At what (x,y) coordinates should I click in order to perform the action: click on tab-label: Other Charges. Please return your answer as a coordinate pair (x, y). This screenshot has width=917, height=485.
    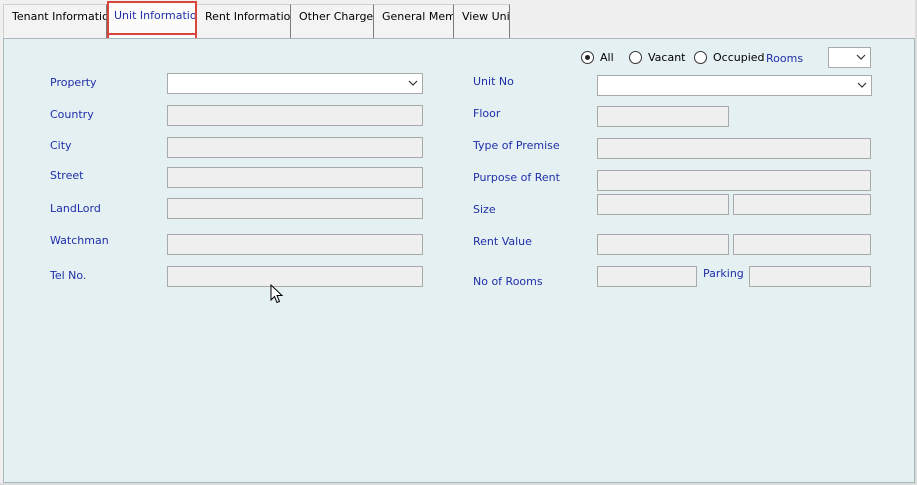
    Looking at the image, I should click on (336, 16).